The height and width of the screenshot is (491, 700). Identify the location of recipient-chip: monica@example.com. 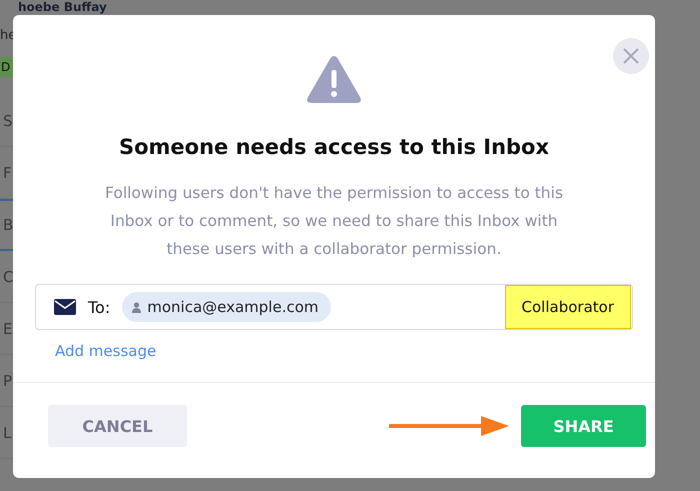
(226, 307).